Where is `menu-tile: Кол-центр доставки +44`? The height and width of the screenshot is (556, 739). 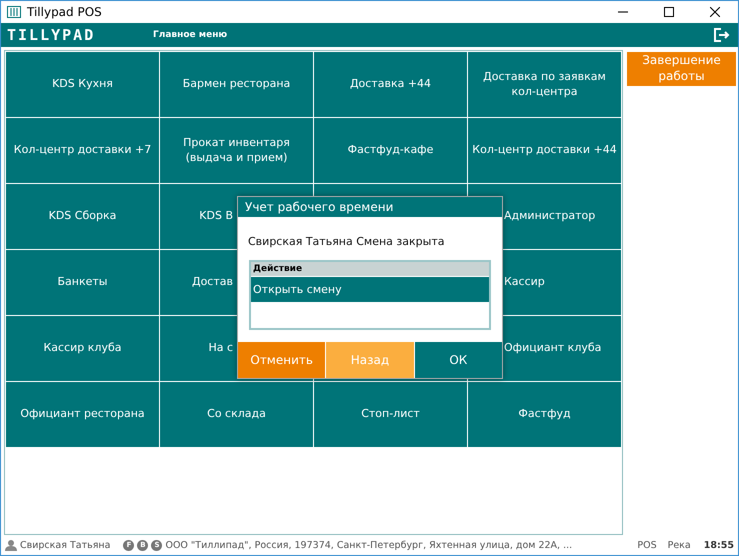 menu-tile: Кол-центр доставки +44 is located at coordinates (544, 150).